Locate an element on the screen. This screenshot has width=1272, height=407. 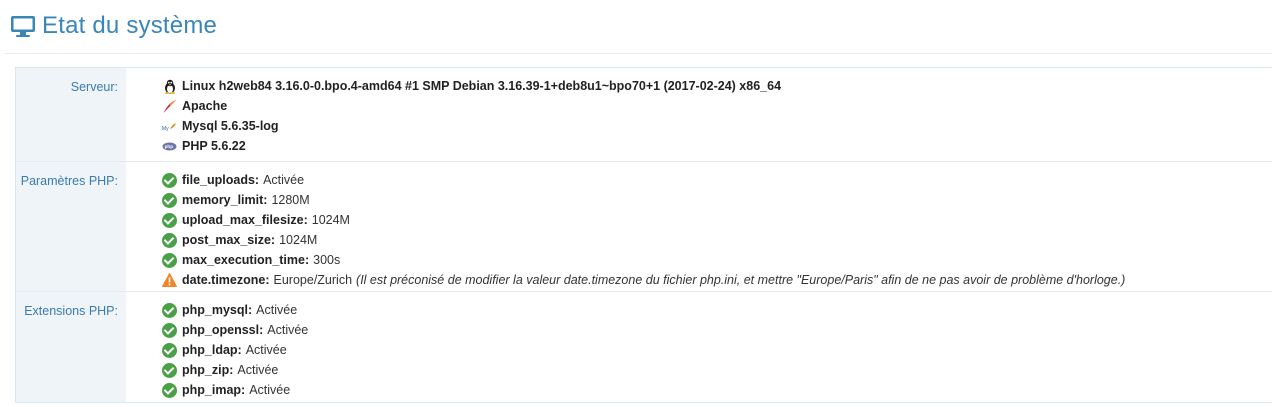
php-param-key: memory_limit: is located at coordinates (225, 200).